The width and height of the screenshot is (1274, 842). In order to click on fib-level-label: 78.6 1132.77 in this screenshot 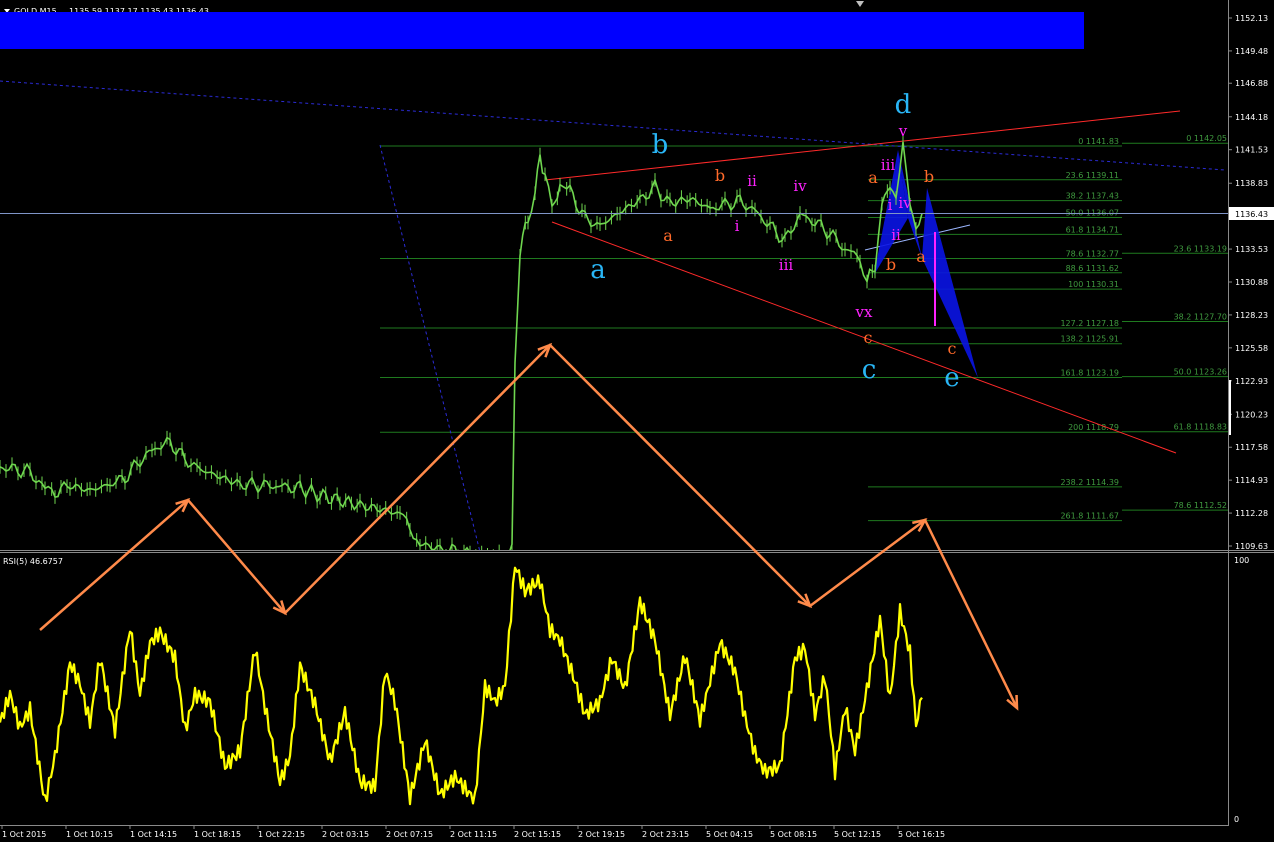, I will do `click(1092, 254)`.